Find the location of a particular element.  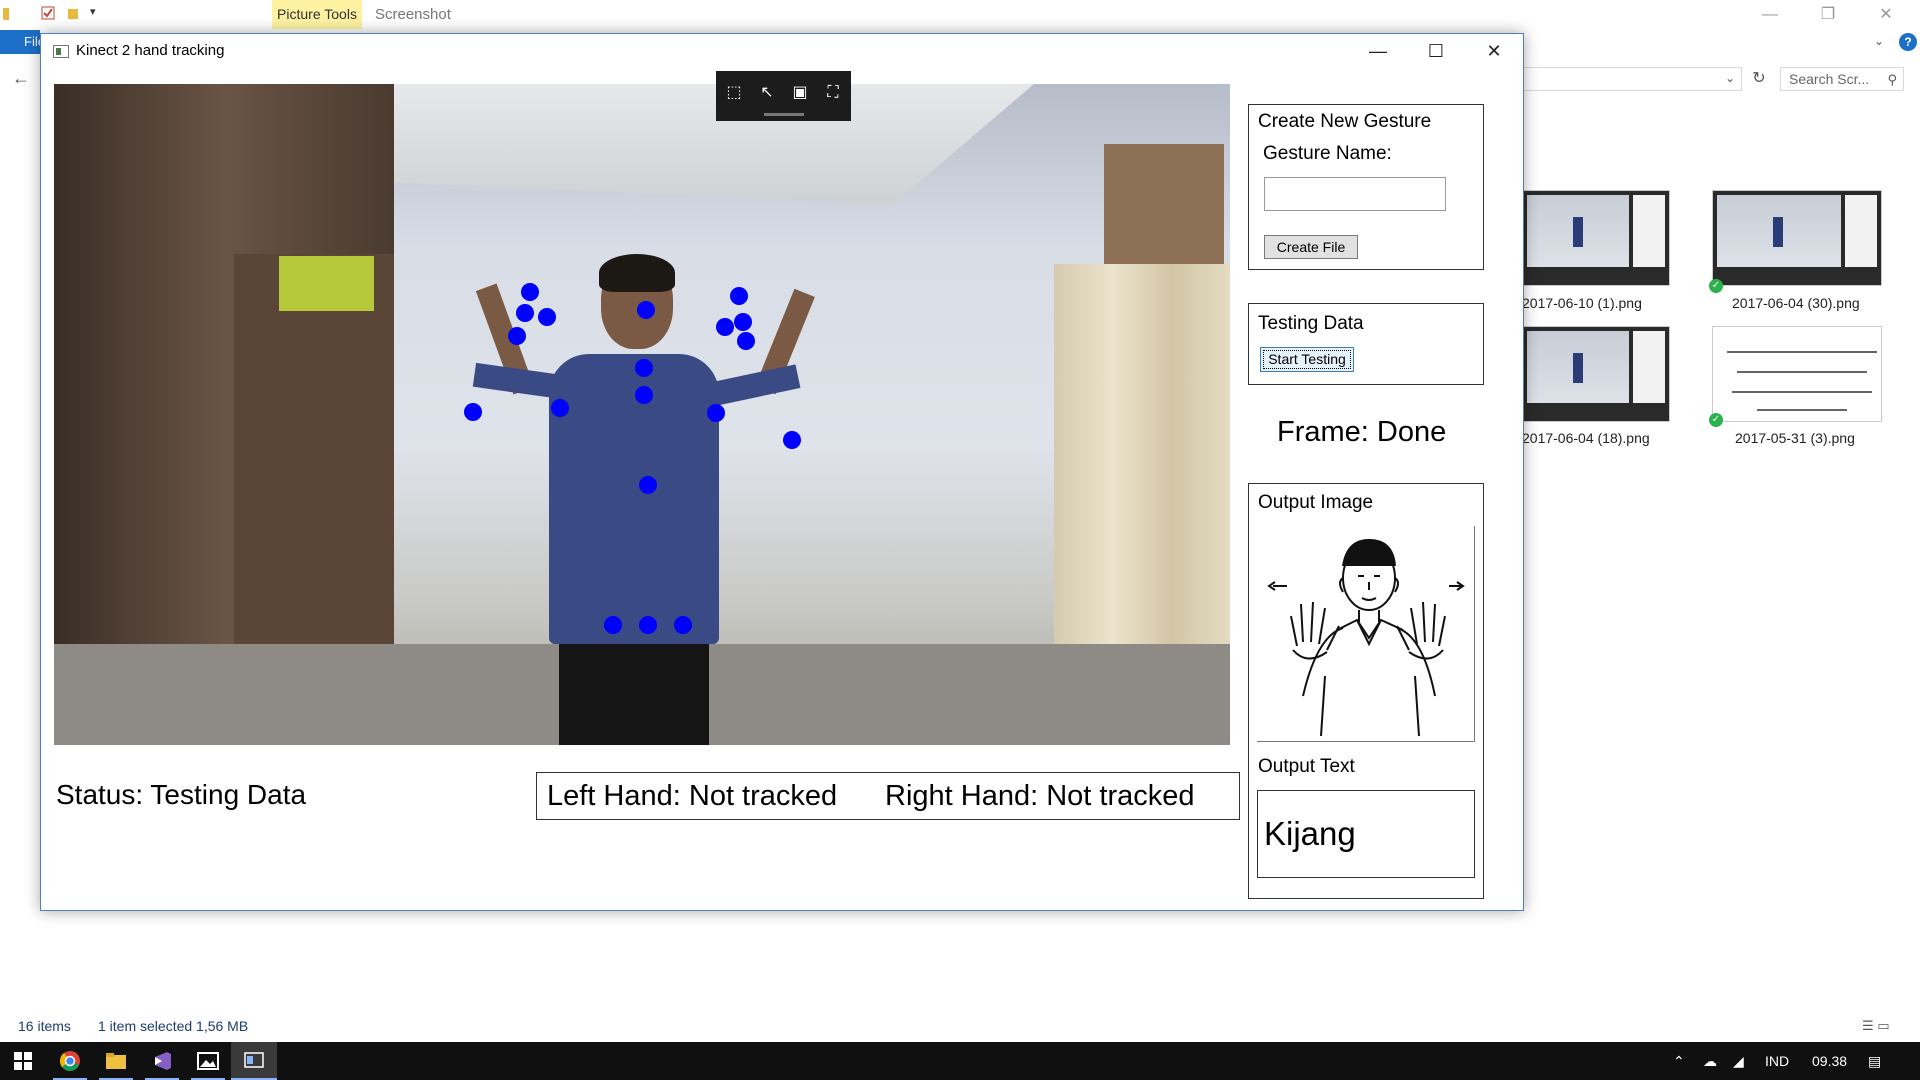

maximize-button: ☐ is located at coordinates (1436, 51).